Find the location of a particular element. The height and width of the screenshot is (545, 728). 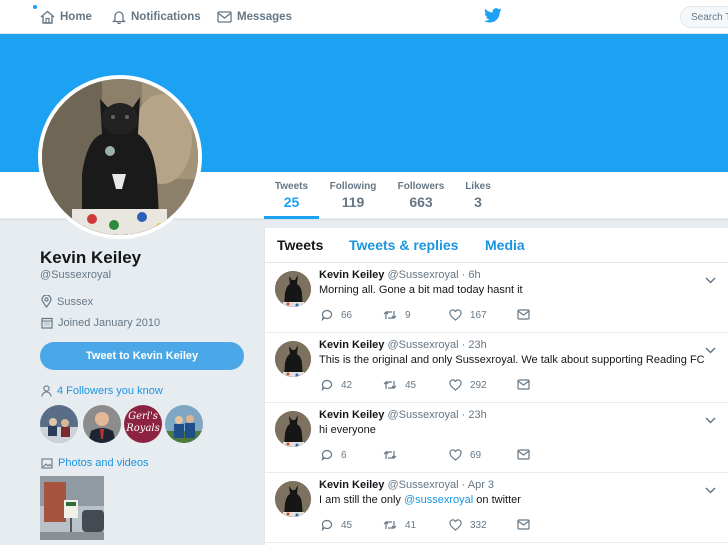

stat-label: Likes is located at coordinates (478, 186).